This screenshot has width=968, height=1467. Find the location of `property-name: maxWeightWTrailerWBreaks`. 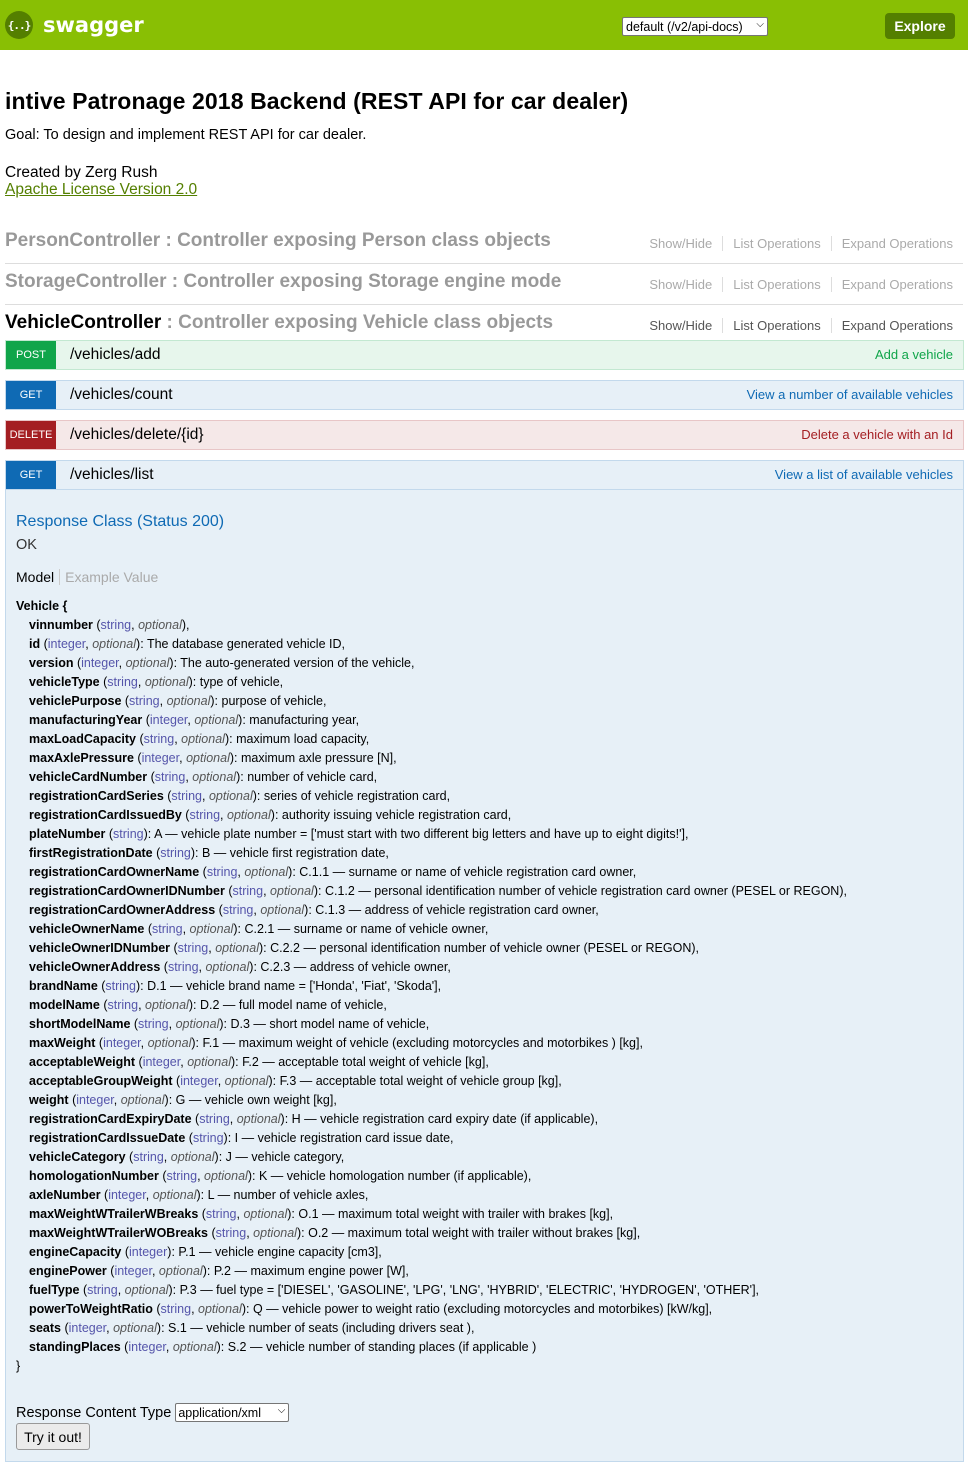

property-name: maxWeightWTrailerWBreaks is located at coordinates (114, 1214).